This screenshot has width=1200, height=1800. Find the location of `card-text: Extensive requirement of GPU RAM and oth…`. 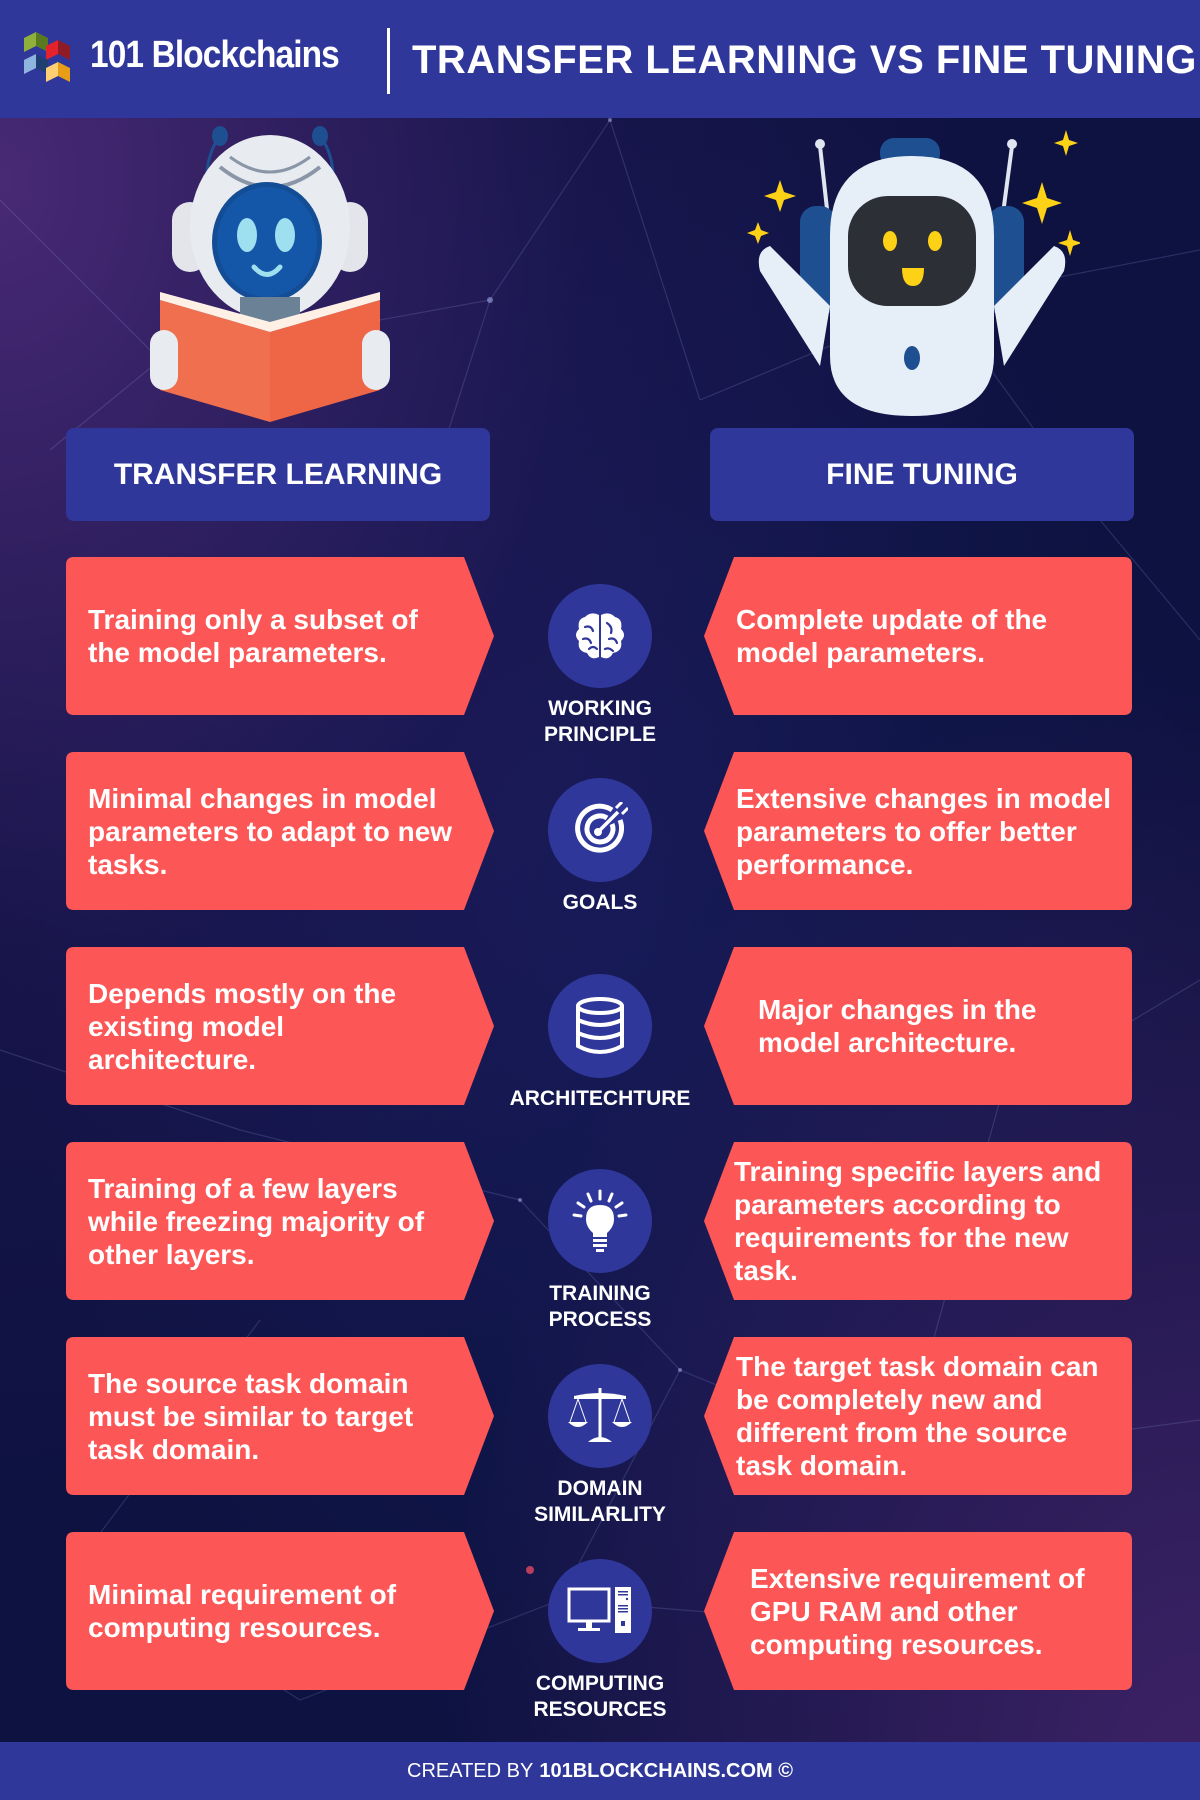

card-text: Extensive requirement of GPU RAM and oth… is located at coordinates (917, 1611).